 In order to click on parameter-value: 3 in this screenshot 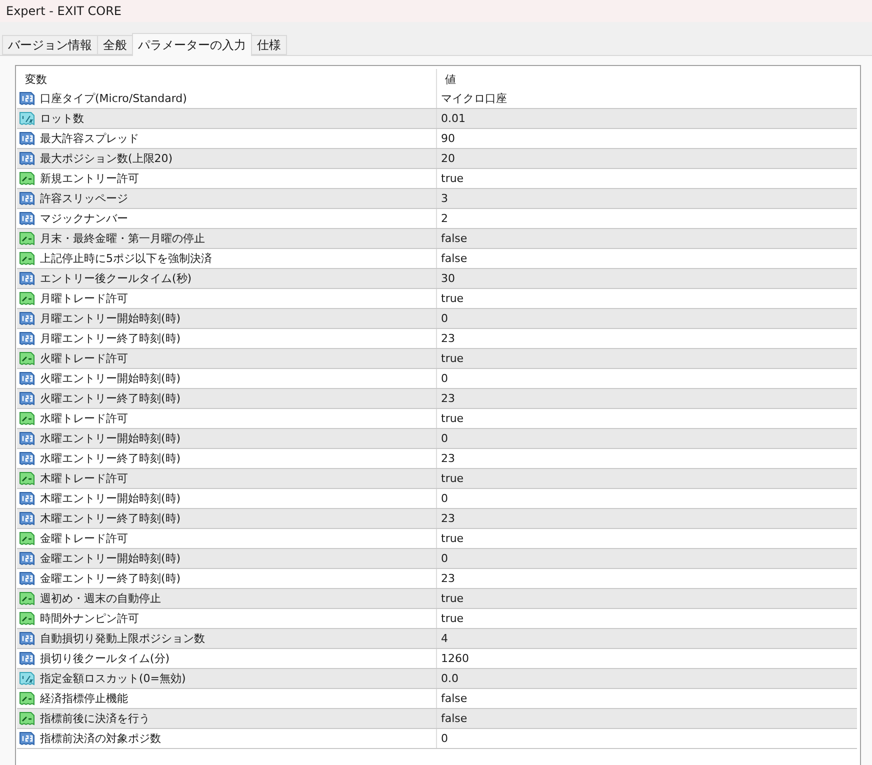, I will do `click(444, 198)`.